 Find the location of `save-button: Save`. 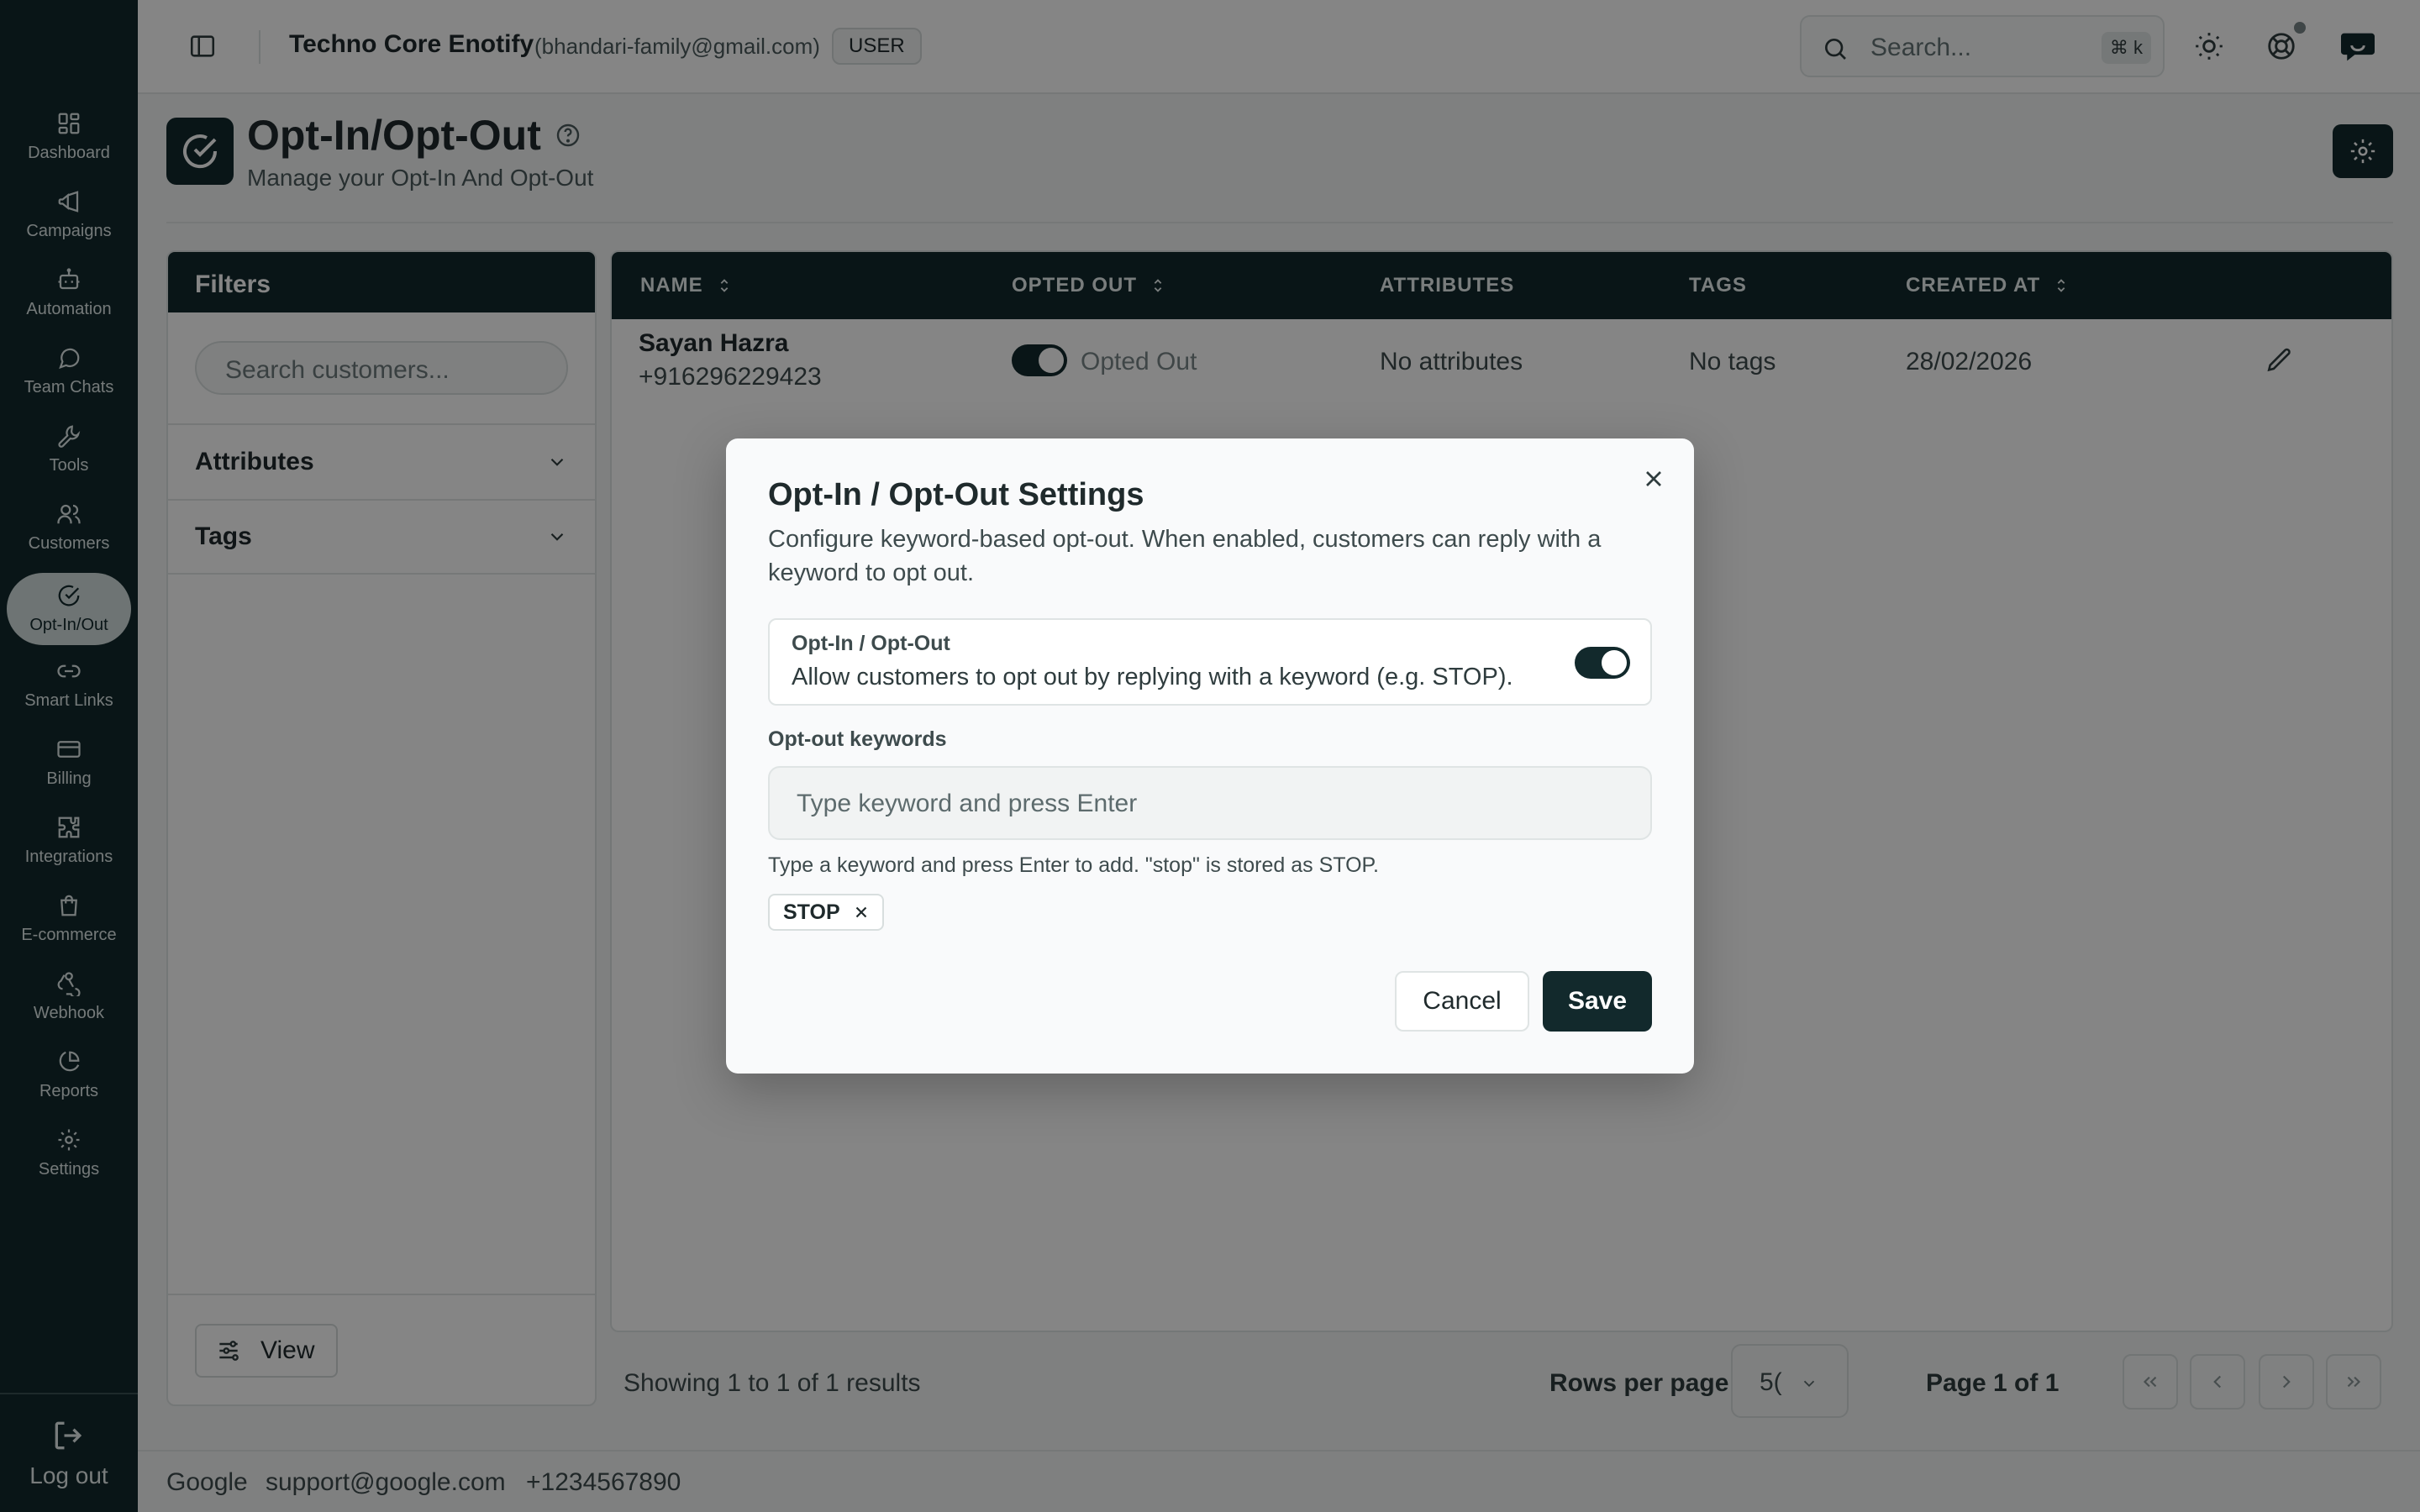

save-button: Save is located at coordinates (1597, 1001).